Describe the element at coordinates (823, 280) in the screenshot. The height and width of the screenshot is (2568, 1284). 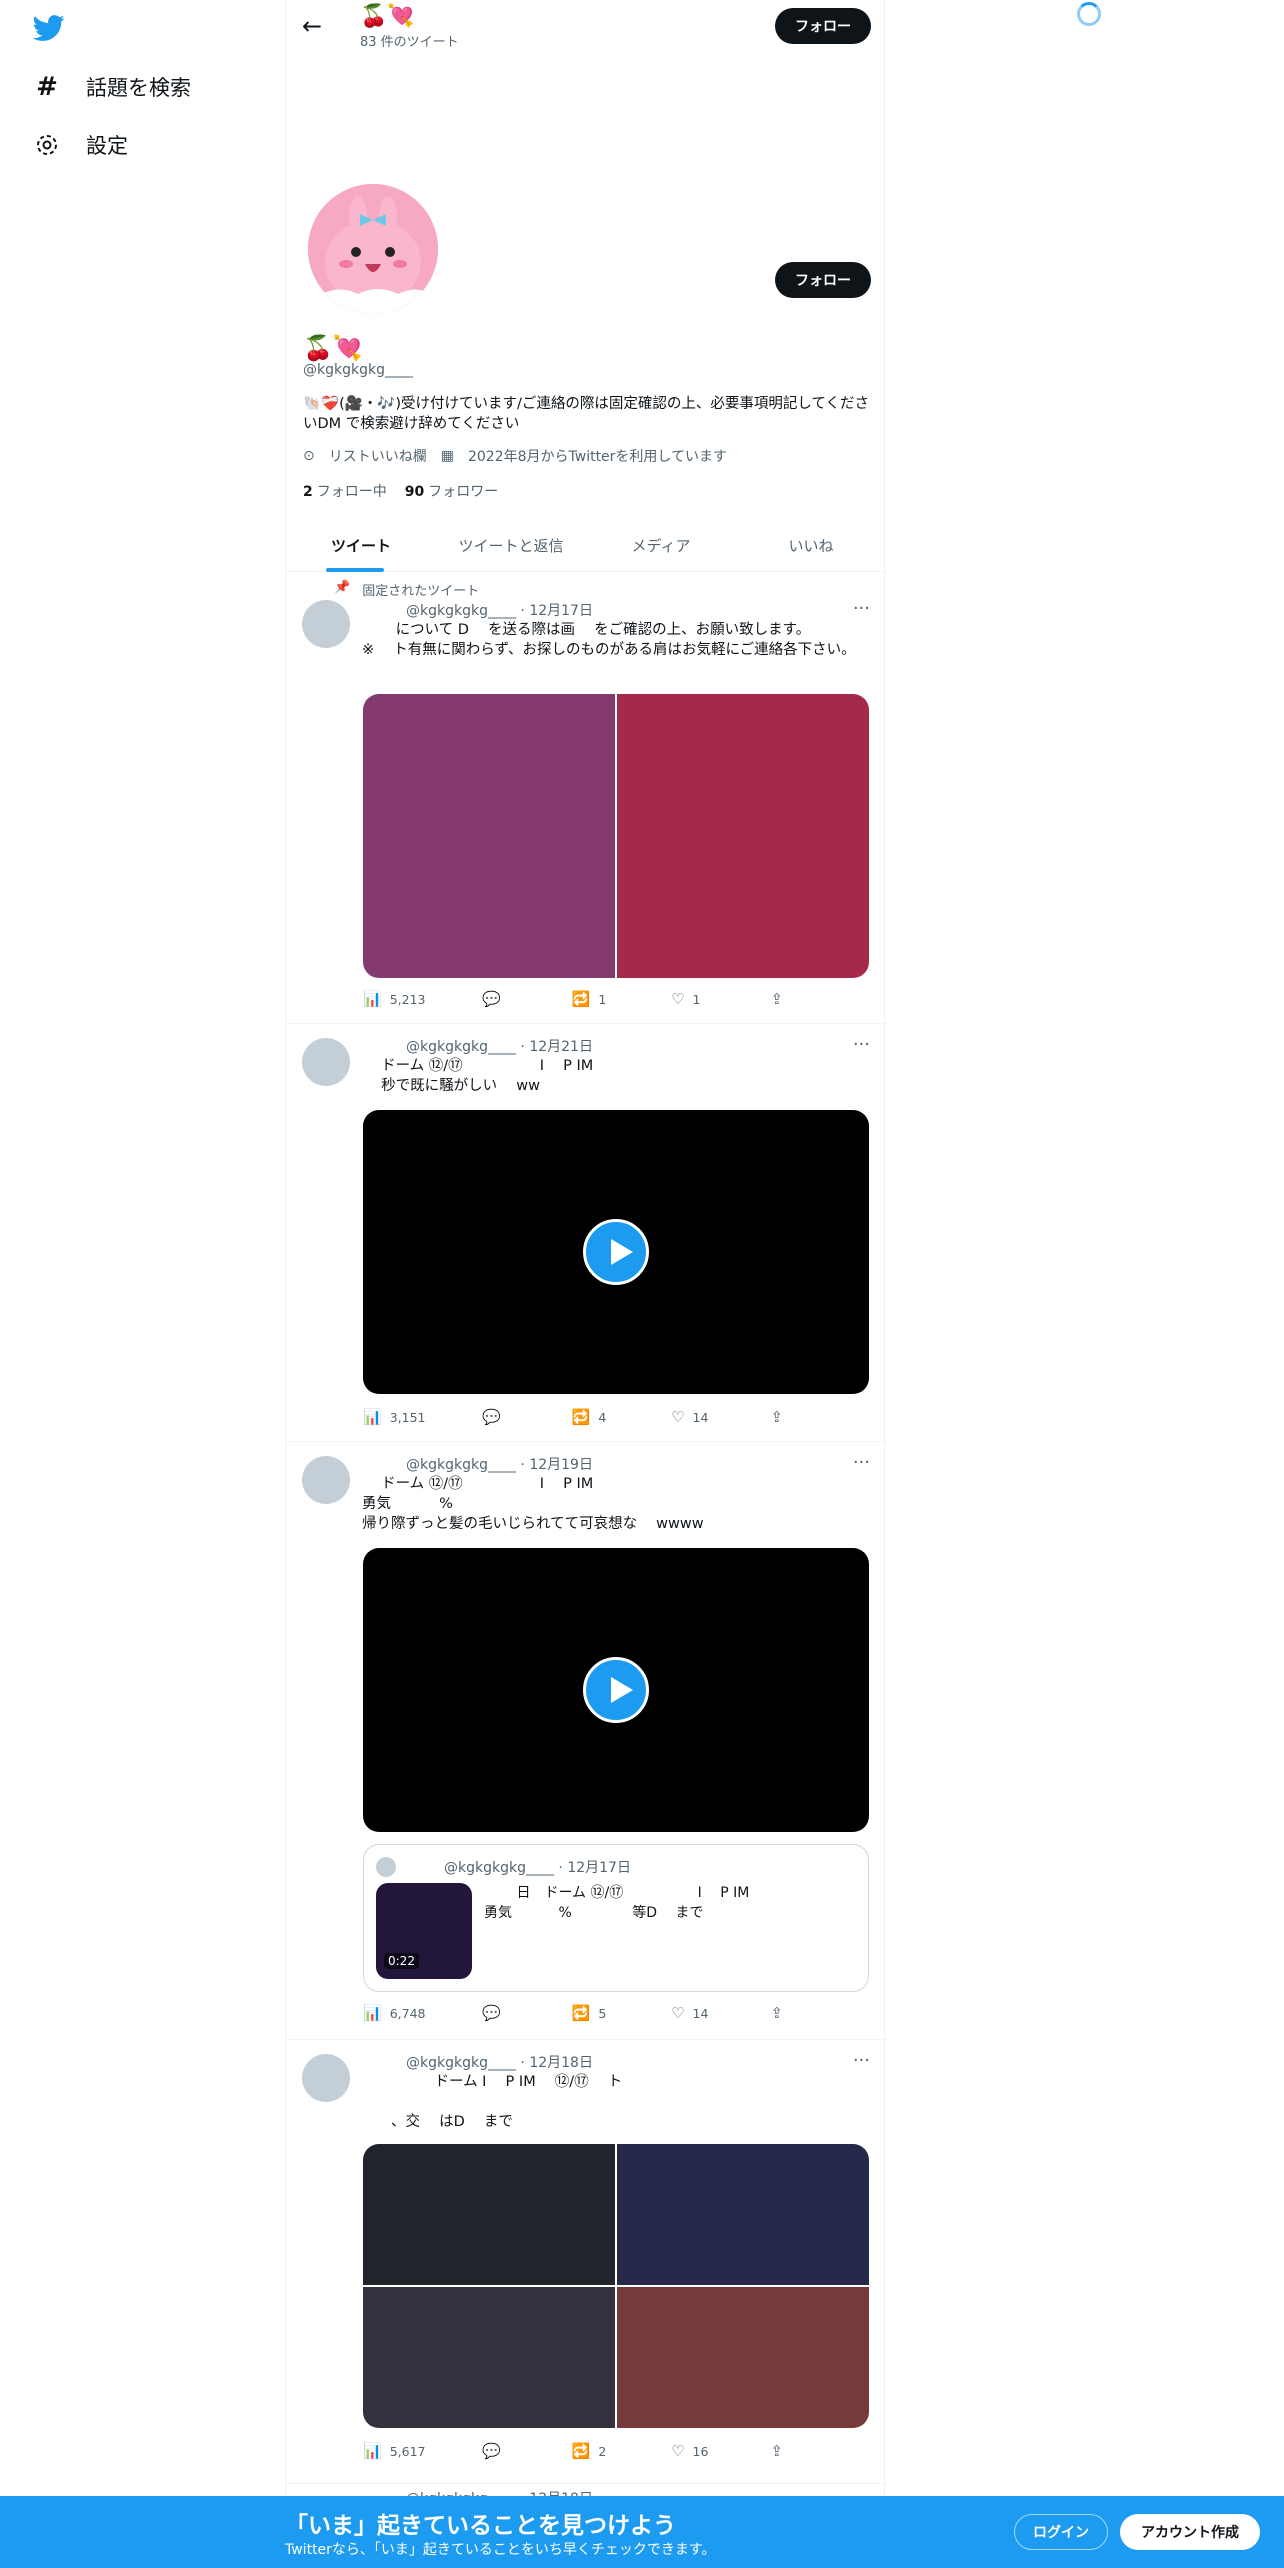
I see `profile-follow-button: フォロー` at that location.